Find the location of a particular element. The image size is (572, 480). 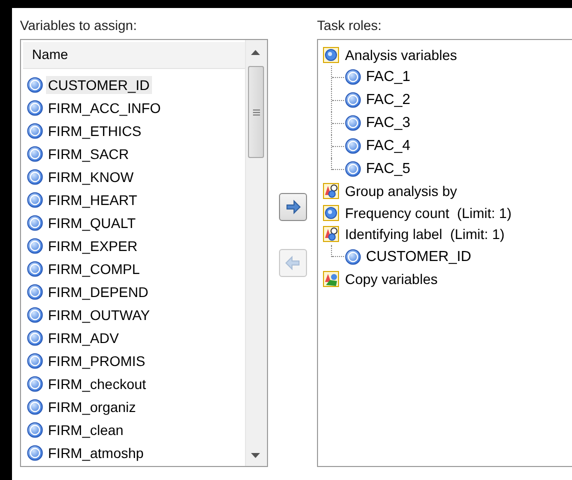

variable-item: FIRM_atmoshp is located at coordinates (96, 453).